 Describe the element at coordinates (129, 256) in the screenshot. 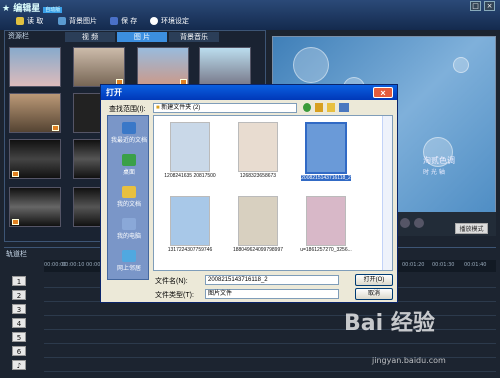

I see `network-icon` at that location.